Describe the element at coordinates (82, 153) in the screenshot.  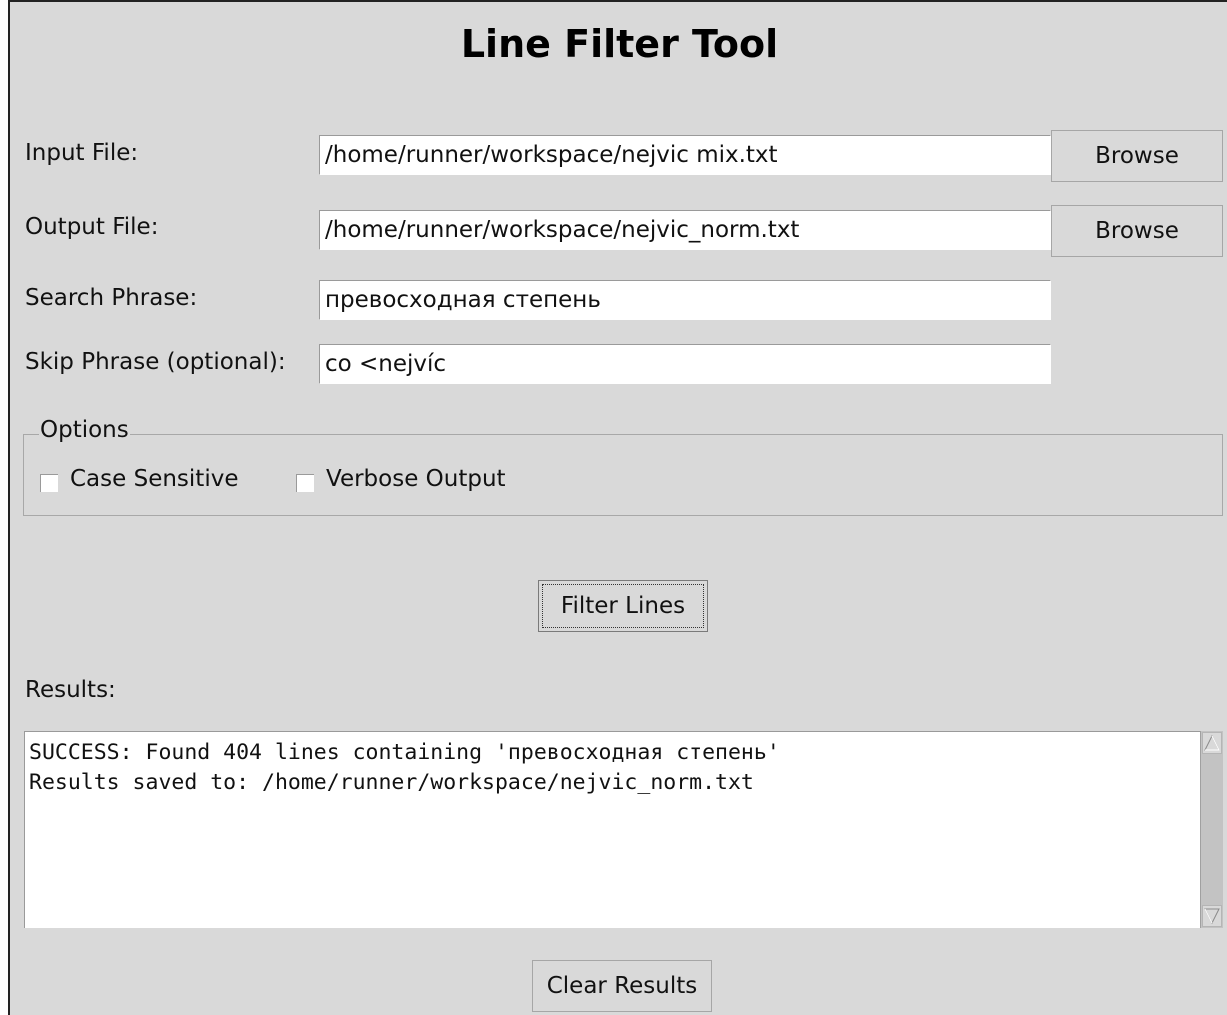
I see `input-file-label: Input File:` at that location.